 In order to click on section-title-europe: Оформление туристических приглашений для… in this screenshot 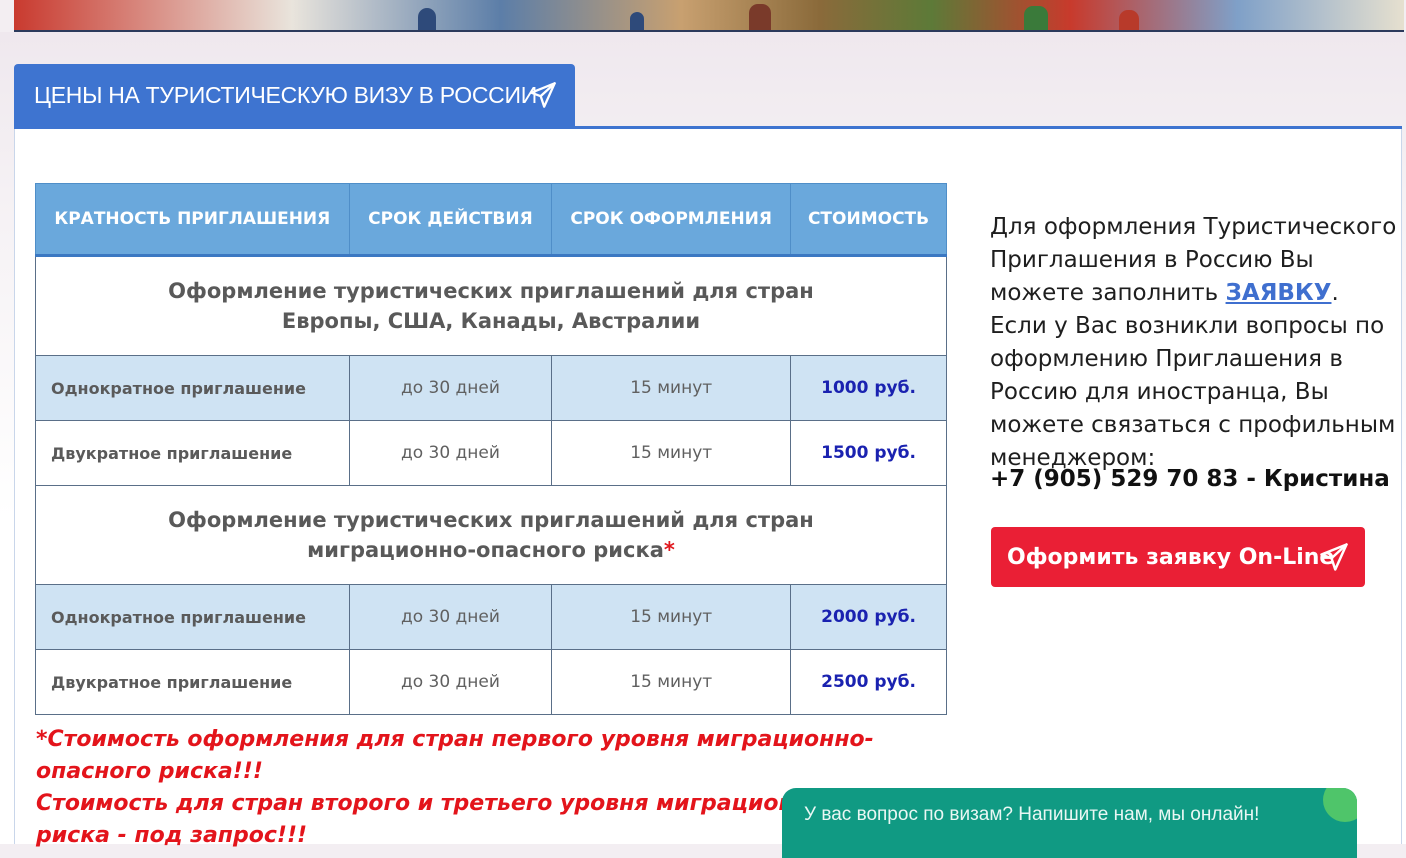, I will do `click(491, 305)`.